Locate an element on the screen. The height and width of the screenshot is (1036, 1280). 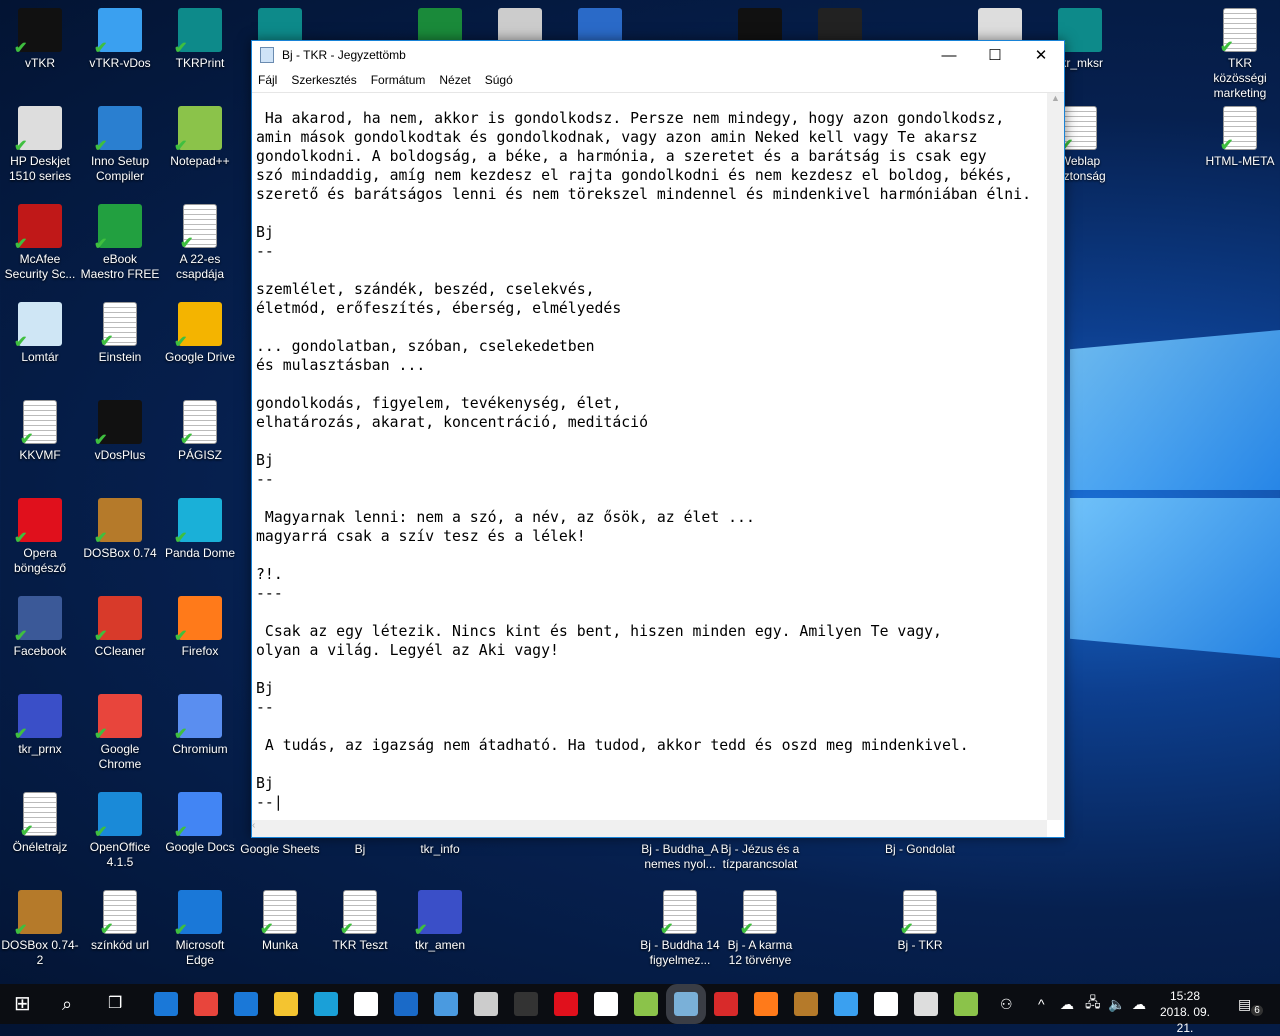
desktop-icon-label: Google Sheets is located at coordinates (280, 849).